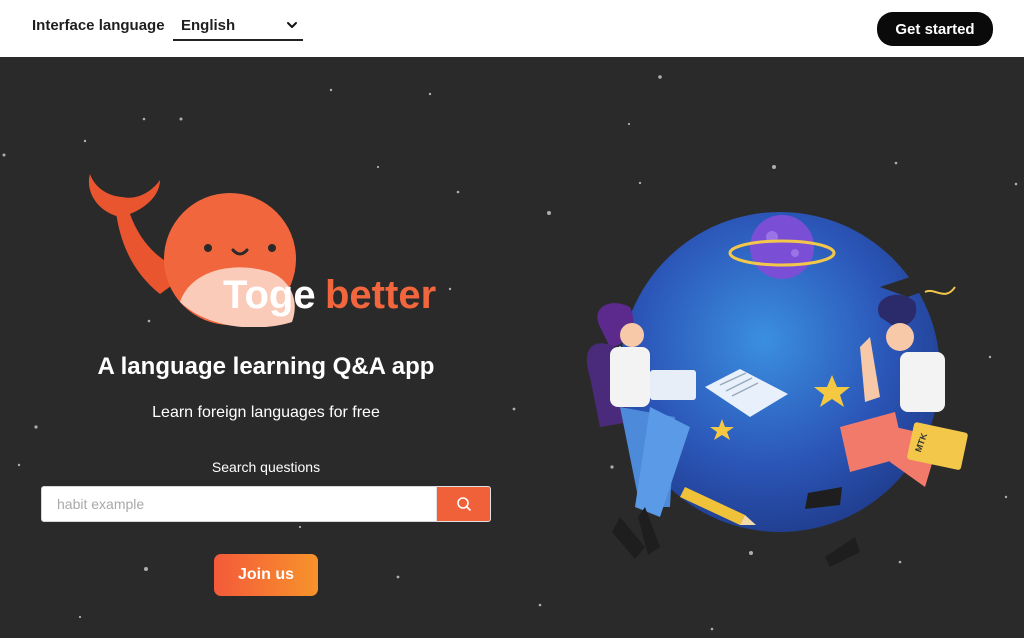 This screenshot has height=638, width=1024. Describe the element at coordinates (269, 295) in the screenshot. I see `brand-name-part1: Toge` at that location.